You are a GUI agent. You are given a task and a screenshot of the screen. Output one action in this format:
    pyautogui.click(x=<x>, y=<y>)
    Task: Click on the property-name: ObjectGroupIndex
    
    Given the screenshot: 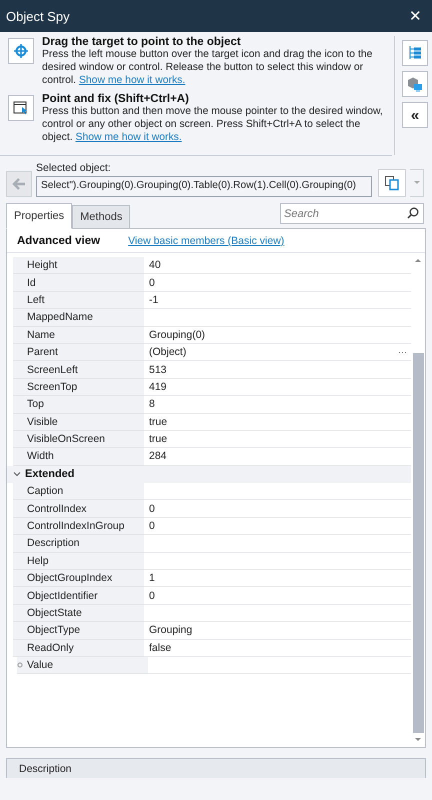 What is the action you would take?
    pyautogui.click(x=78, y=579)
    